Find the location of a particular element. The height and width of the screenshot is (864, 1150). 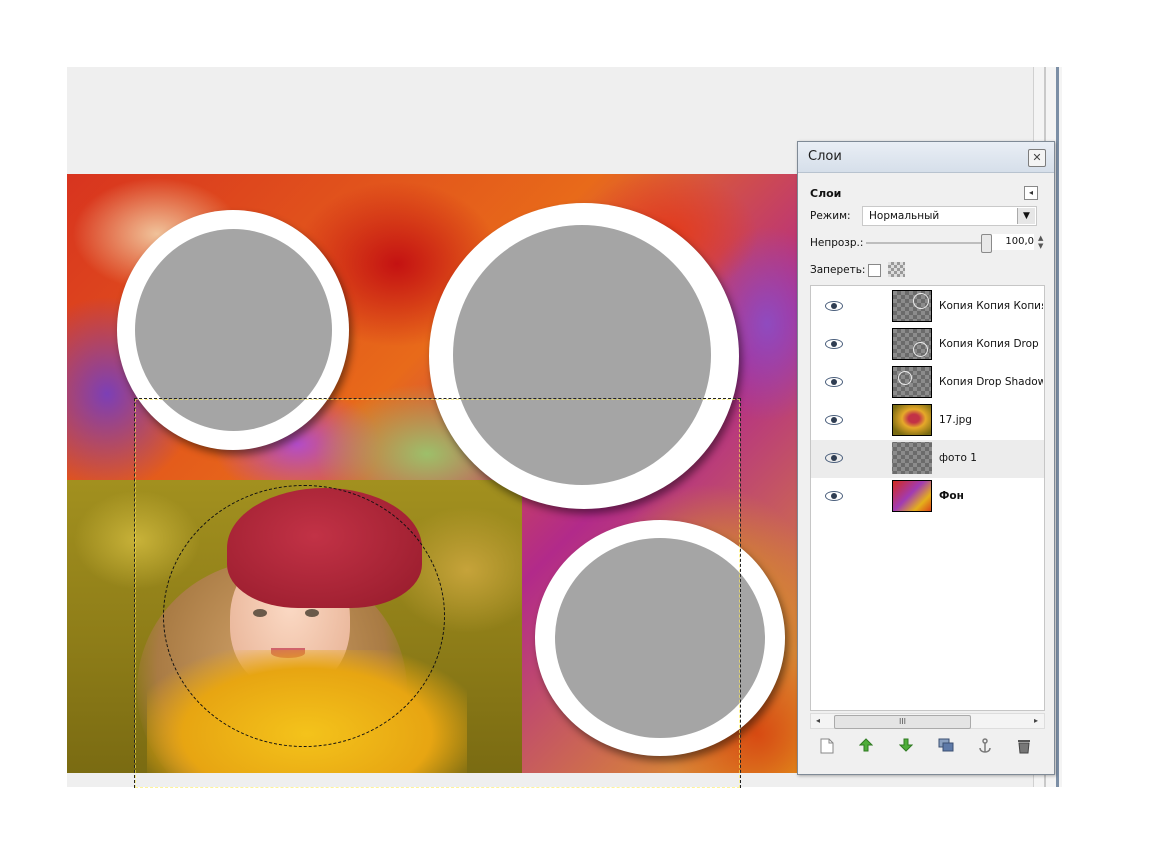

mode-label: Режим: is located at coordinates (830, 216).